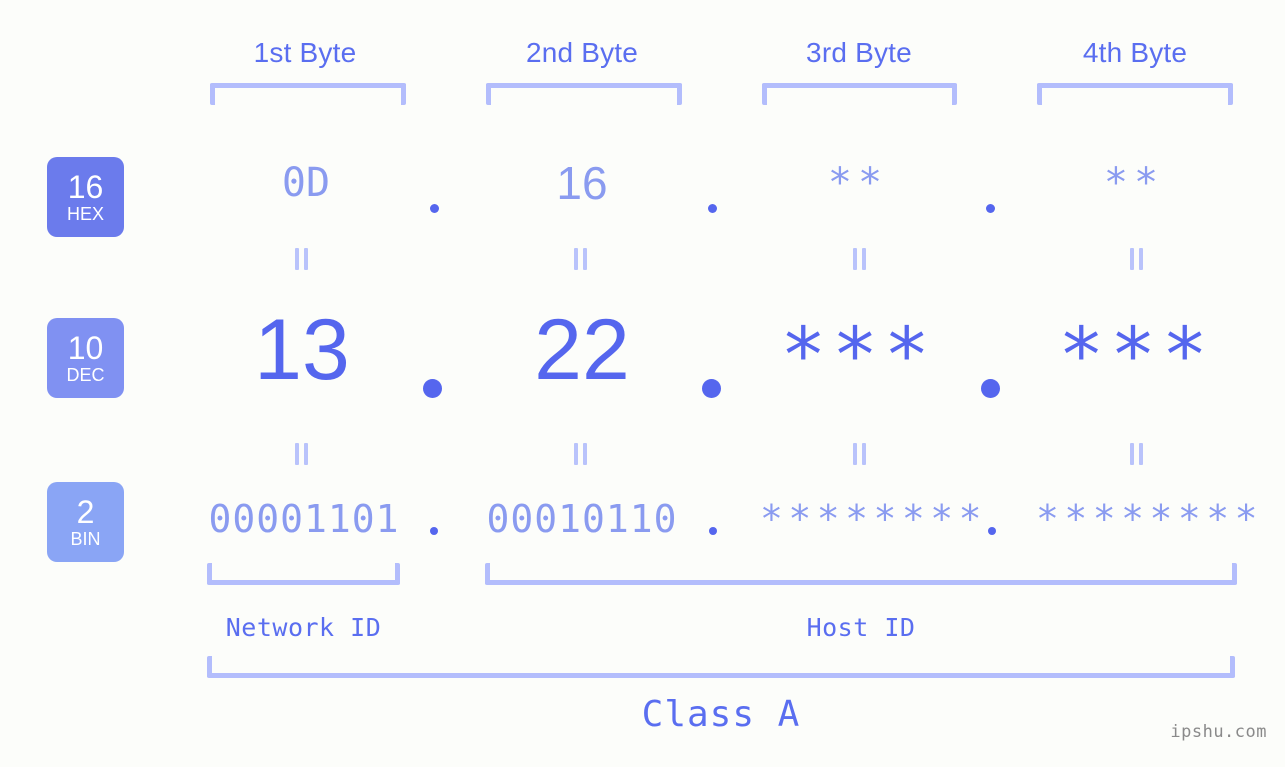 This screenshot has width=1285, height=767. Describe the element at coordinates (304, 519) in the screenshot. I see `bin-byte-1-value: 00001101` at that location.